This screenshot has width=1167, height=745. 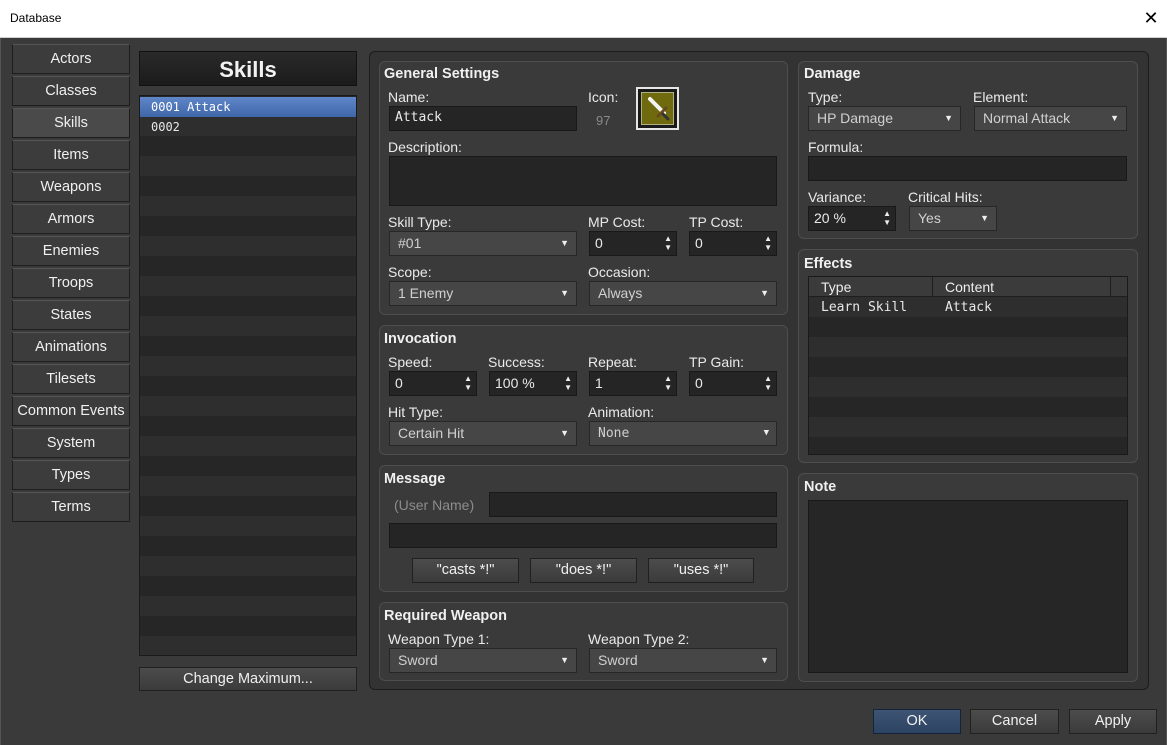 I want to click on ok-button: OK, so click(x=917, y=721).